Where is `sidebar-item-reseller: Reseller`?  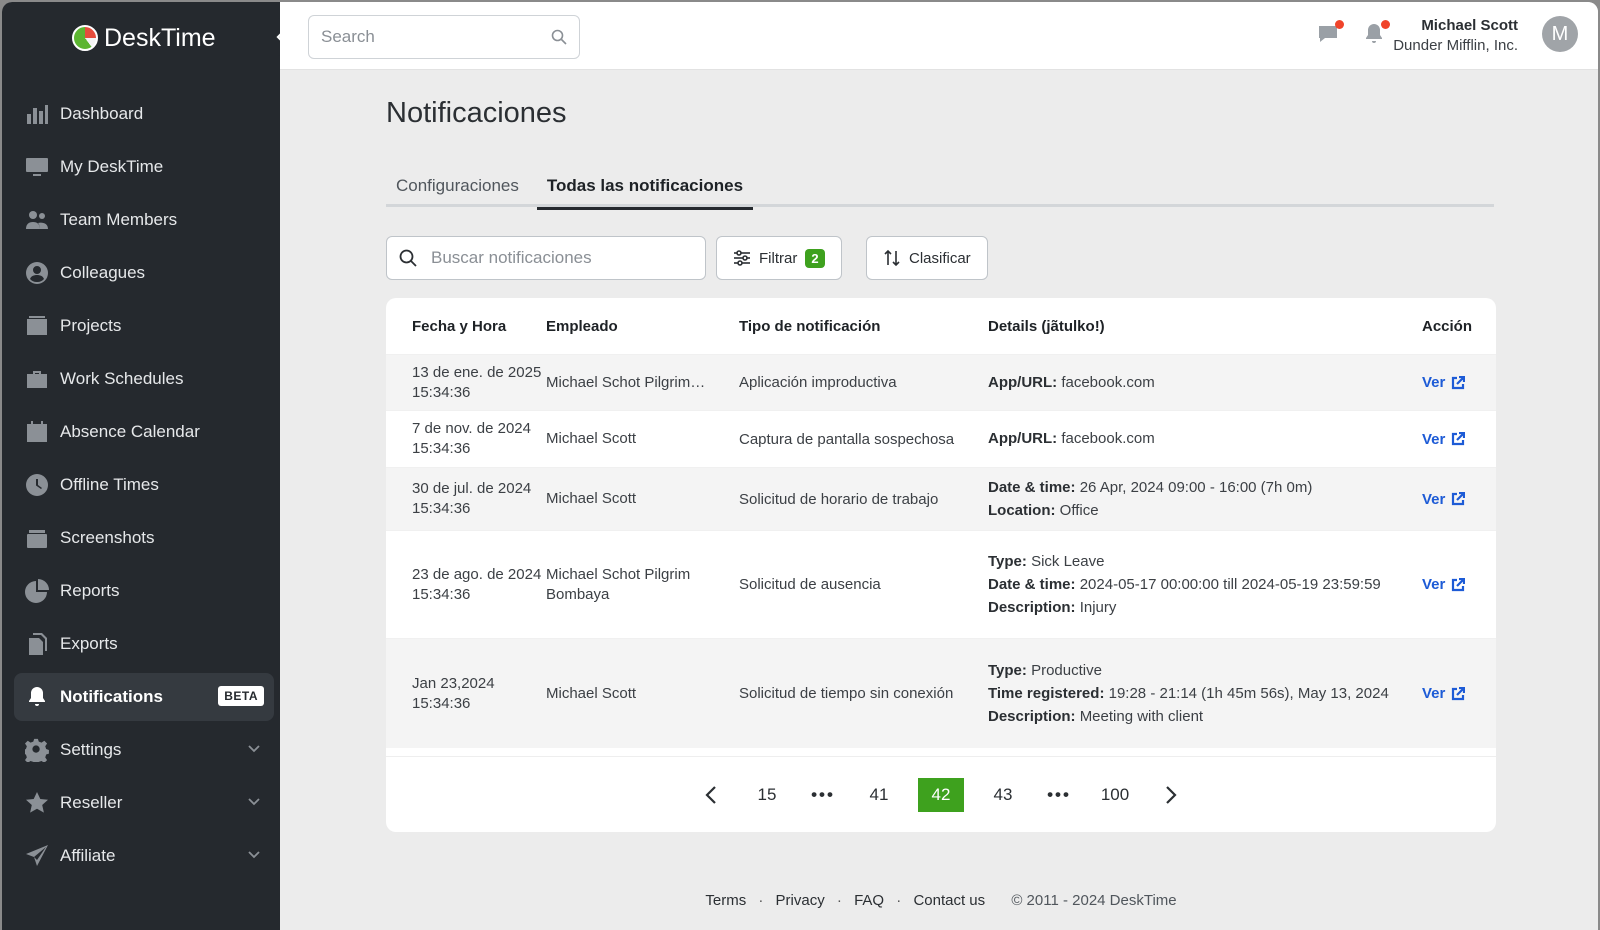
sidebar-item-reseller: Reseller is located at coordinates (144, 803).